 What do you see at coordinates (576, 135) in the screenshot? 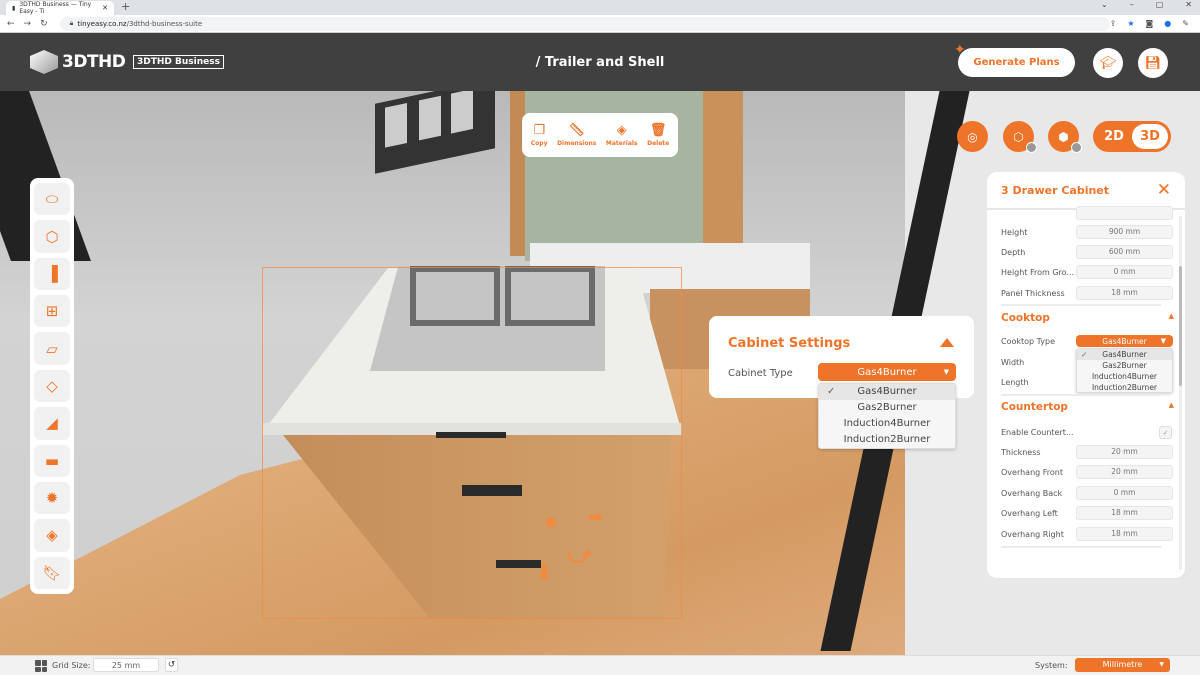
I see `dimensions-button: 📏︎ Dimensions` at bounding box center [576, 135].